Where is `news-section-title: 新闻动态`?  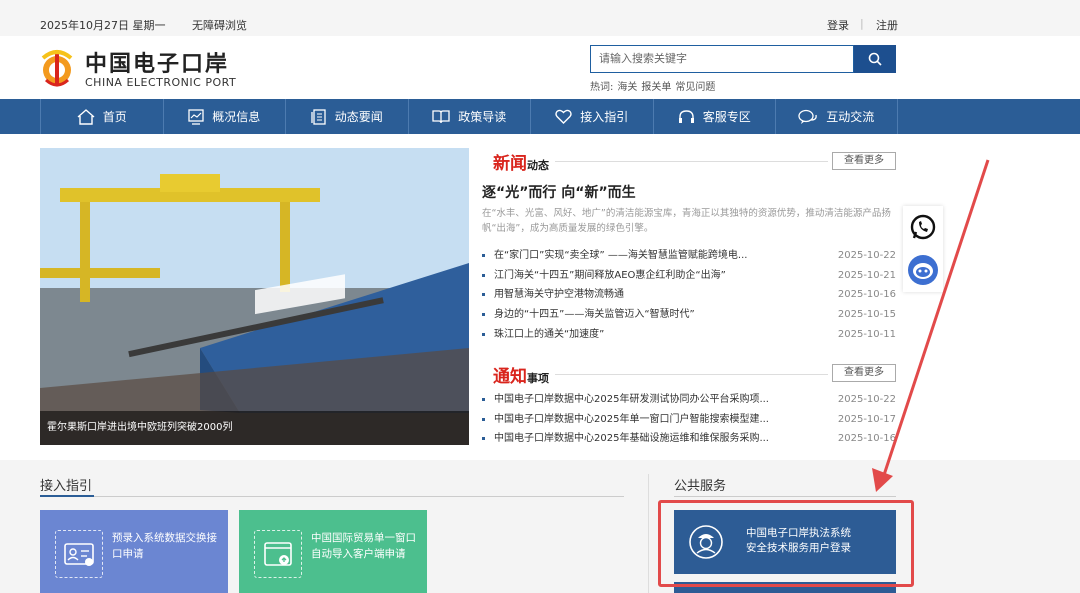
news-section-title: 新闻动态 is located at coordinates (521, 161).